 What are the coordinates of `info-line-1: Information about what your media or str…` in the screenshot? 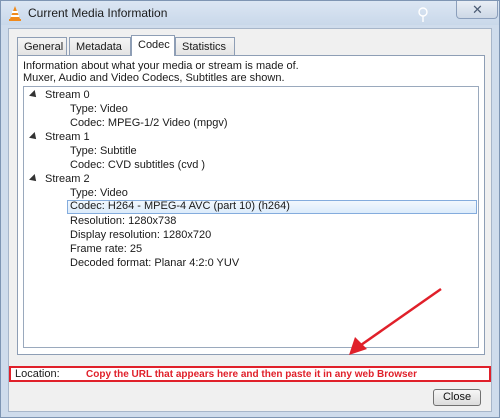 It's located at (161, 66).